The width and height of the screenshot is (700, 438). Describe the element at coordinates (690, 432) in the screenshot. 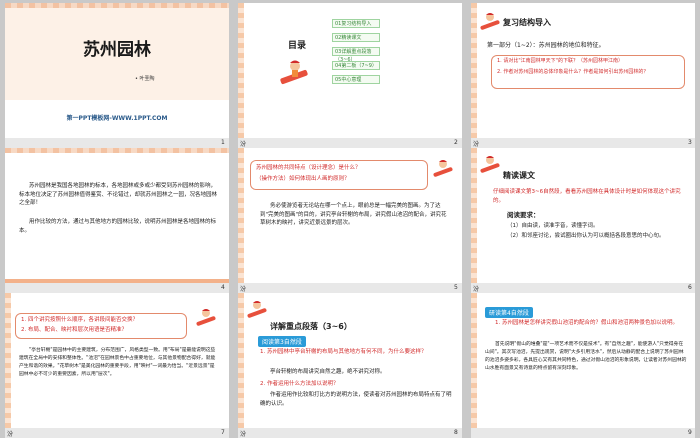

I see `slide-number: 9` at that location.